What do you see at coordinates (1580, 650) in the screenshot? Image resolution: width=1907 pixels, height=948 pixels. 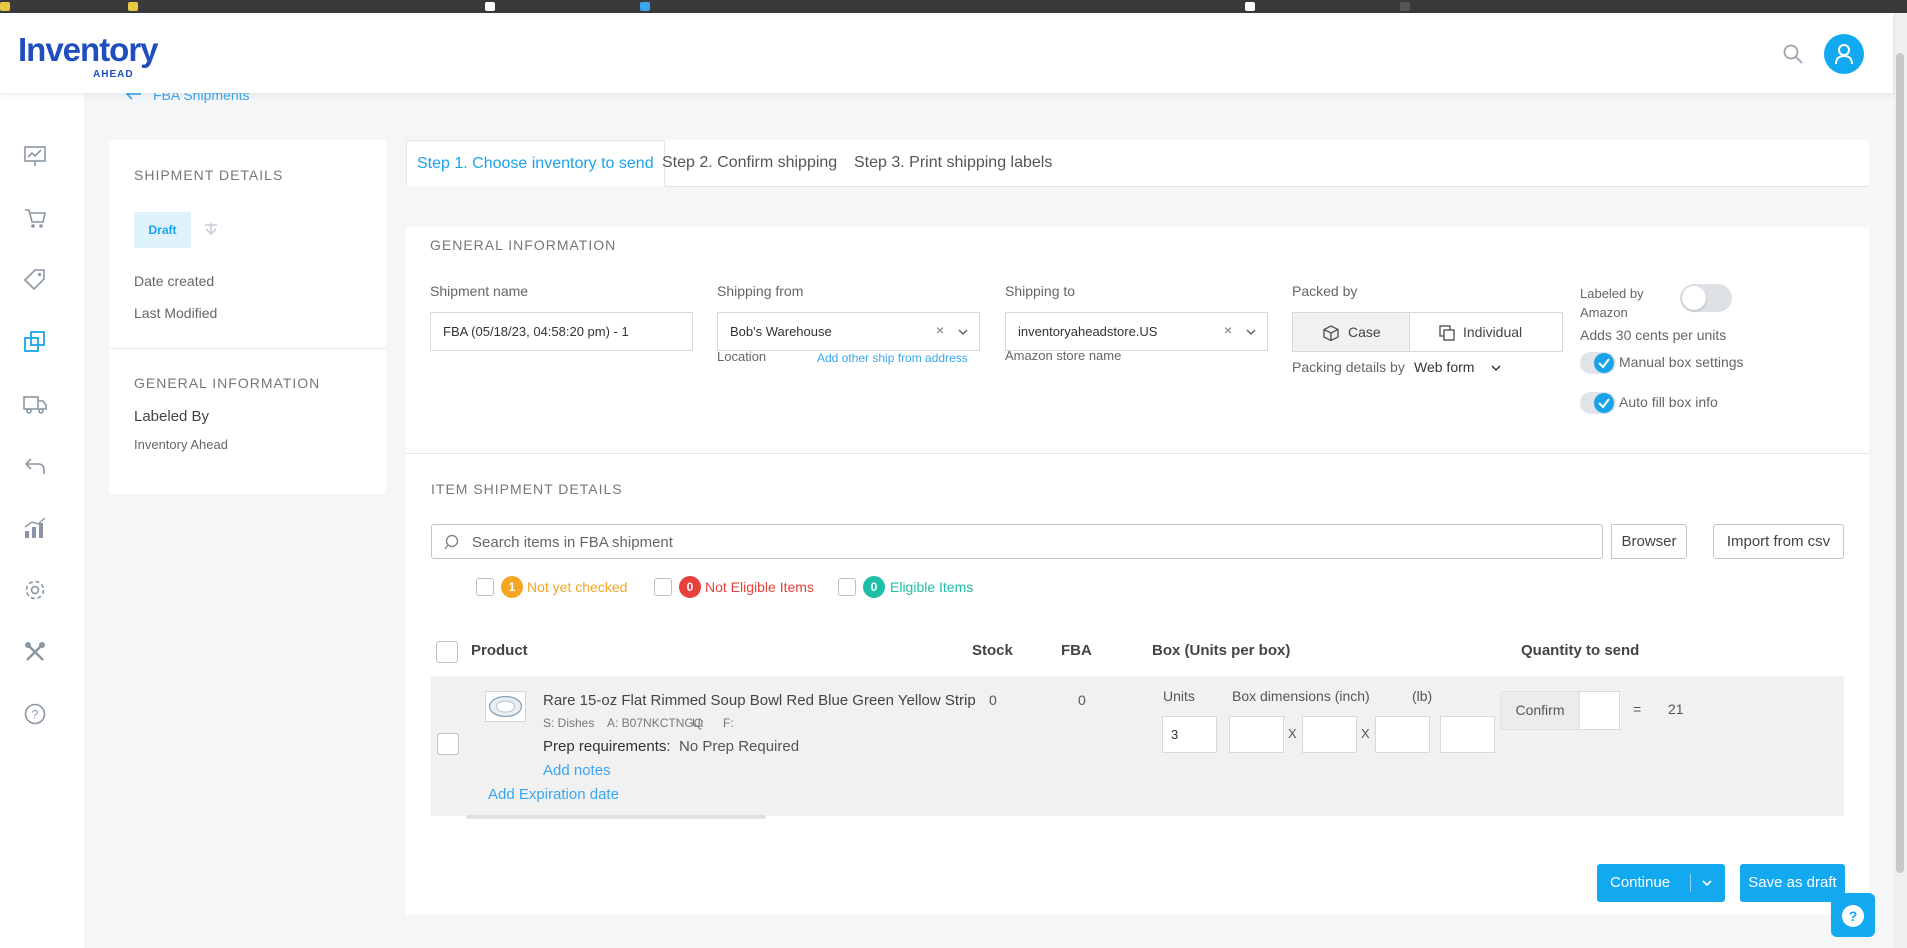 I see `column-quantity: Quantity to send` at bounding box center [1580, 650].